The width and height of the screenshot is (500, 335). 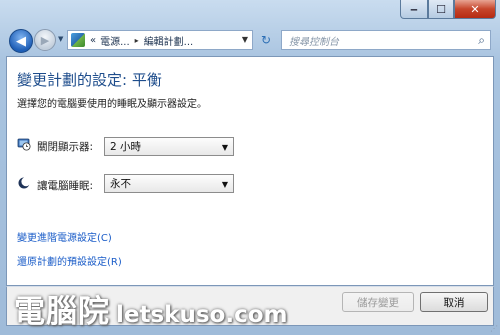 I want to click on forward-arrow-icon: ▶, so click(x=45, y=40).